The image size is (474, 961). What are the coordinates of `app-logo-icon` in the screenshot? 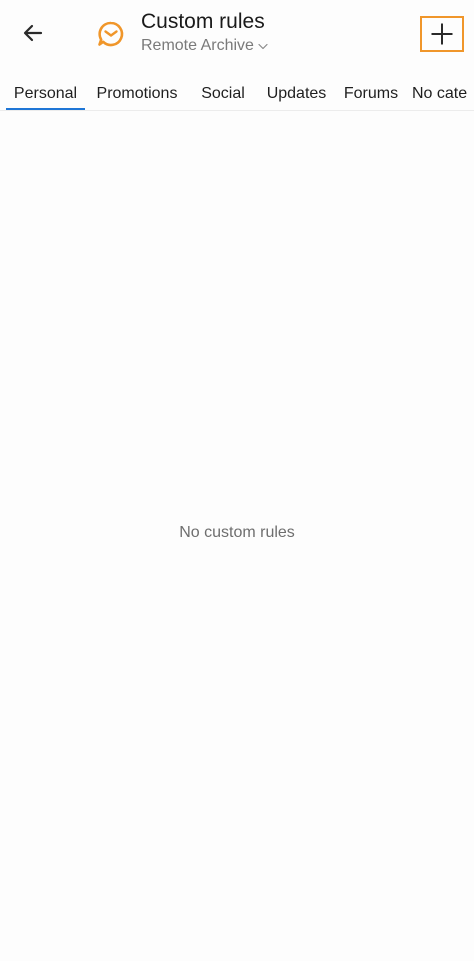 It's located at (111, 34).